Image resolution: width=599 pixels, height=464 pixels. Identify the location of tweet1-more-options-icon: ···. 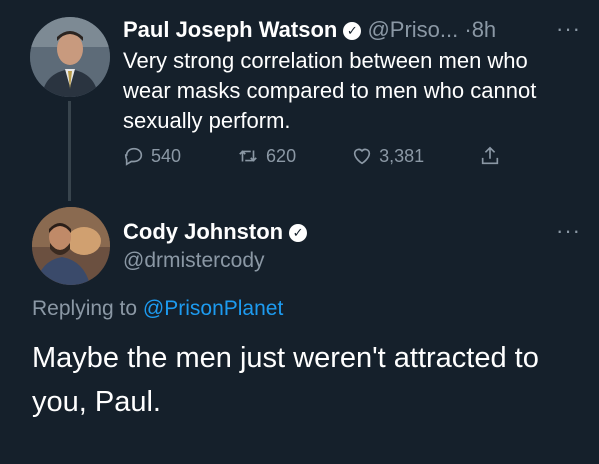
(568, 29).